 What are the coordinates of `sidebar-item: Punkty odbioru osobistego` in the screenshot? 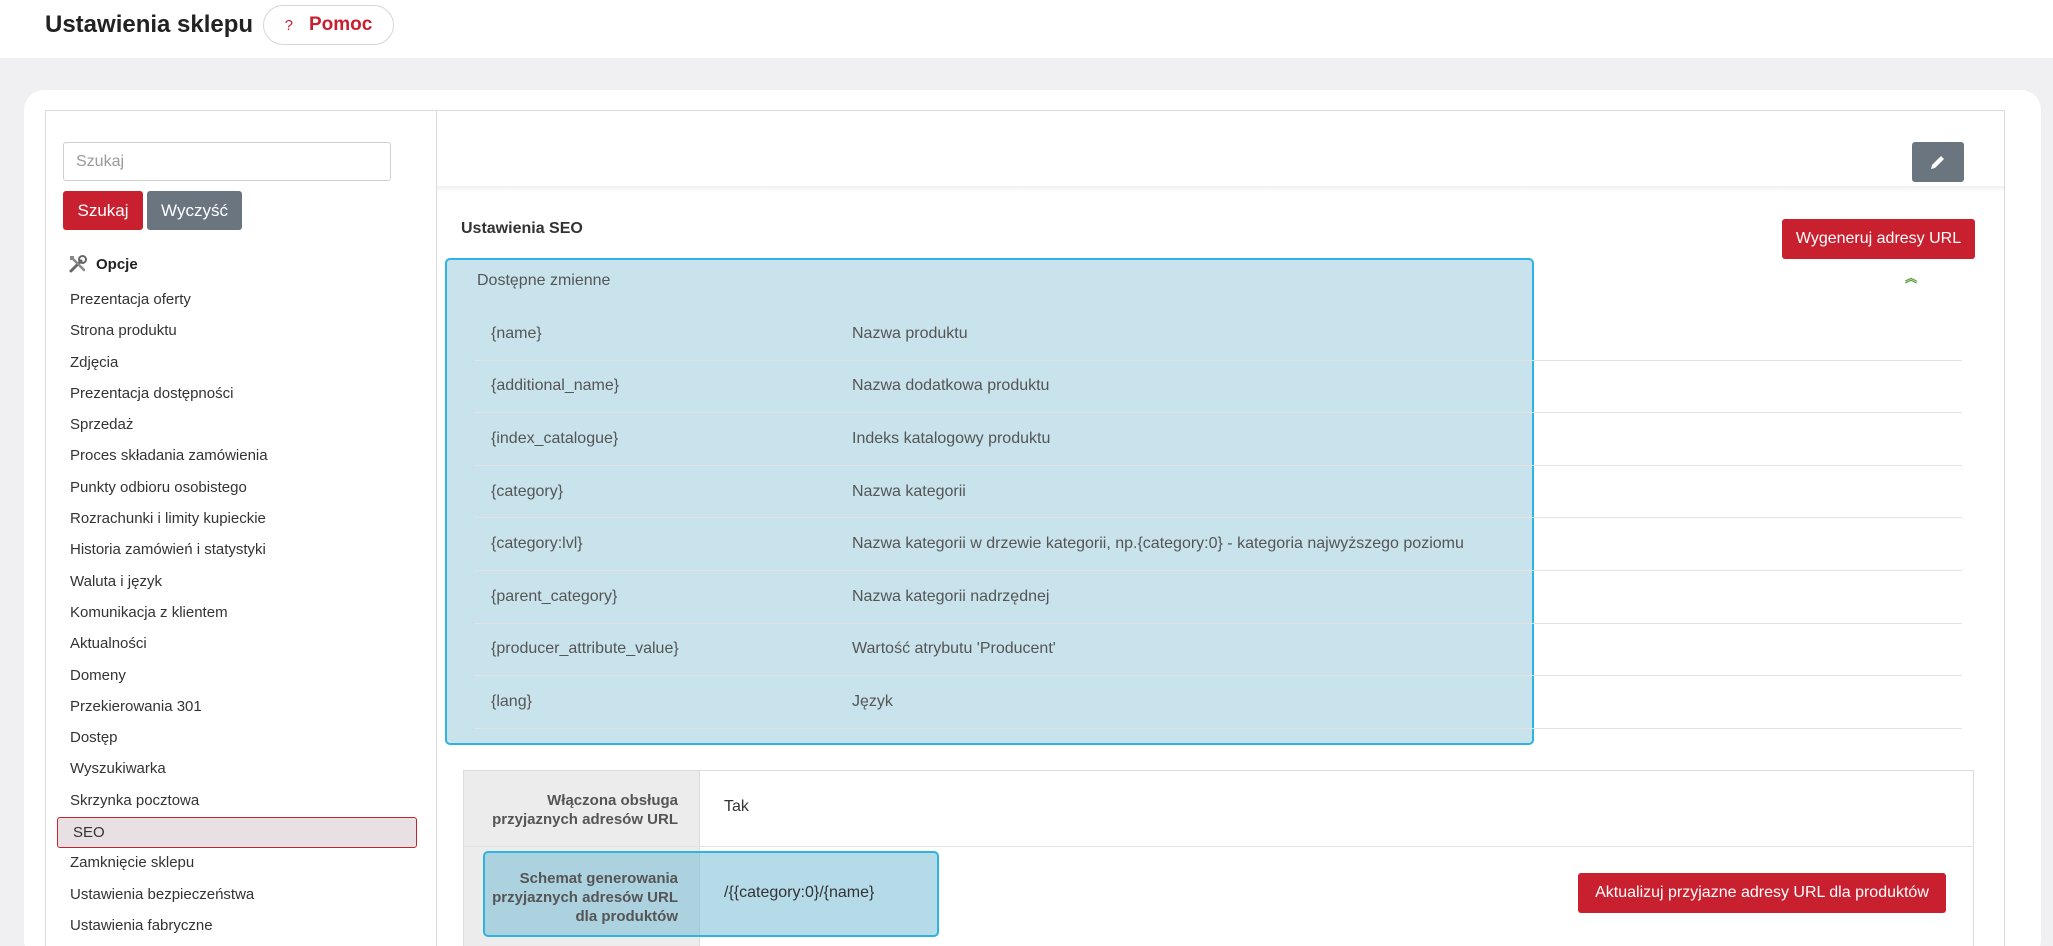 It's located at (169, 487).